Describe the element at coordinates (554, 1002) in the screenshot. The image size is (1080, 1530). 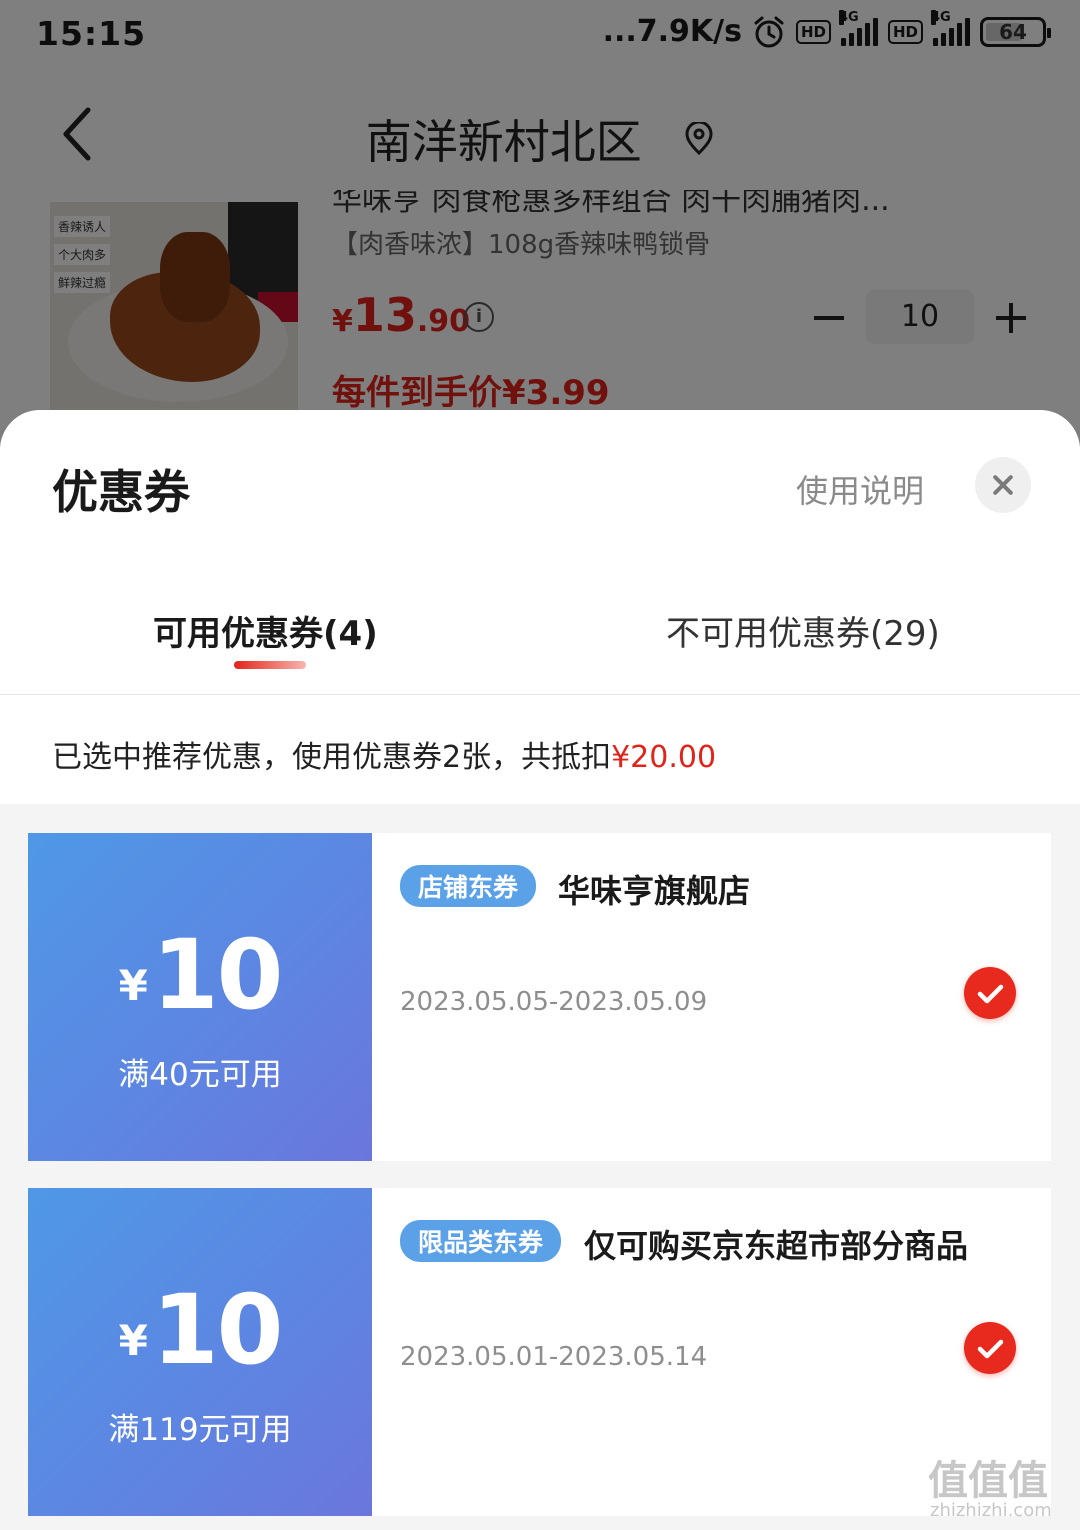
I see `coupon-validity: 2023.05.05-2023.05.09` at that location.